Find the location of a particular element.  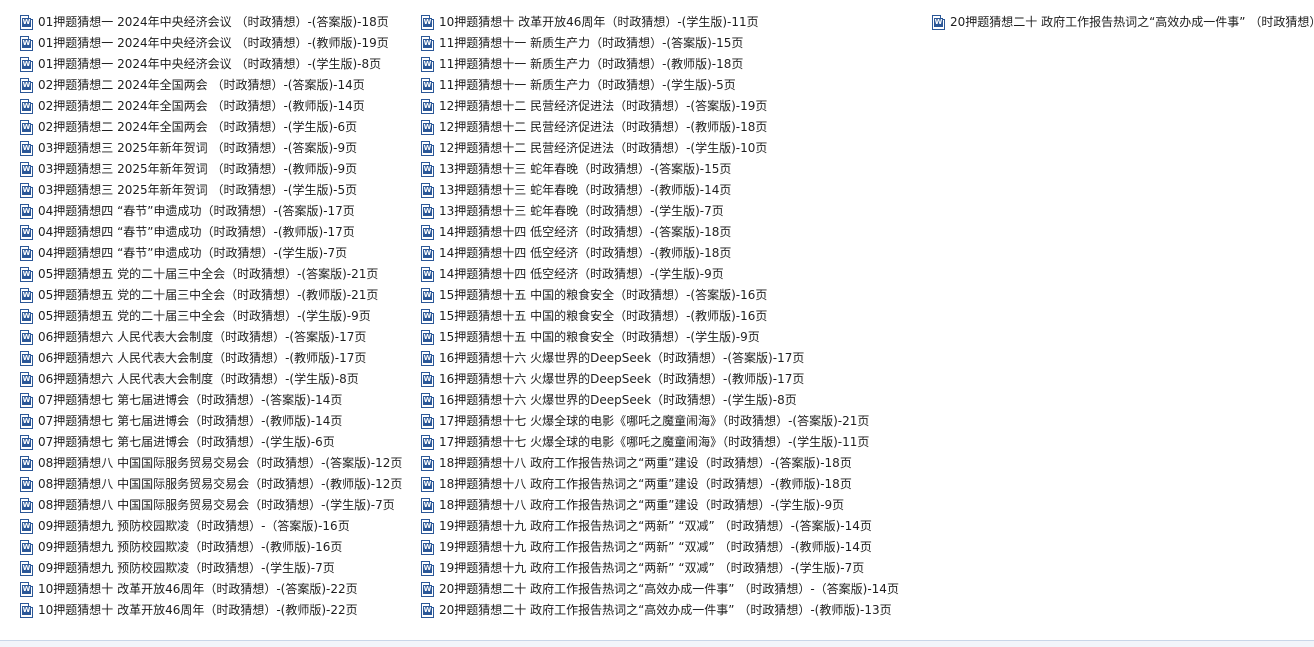

file-item: W 06押题猜想六 人民代表大会制度（时政猜想）-(学生版)-8页 is located at coordinates (211, 379).